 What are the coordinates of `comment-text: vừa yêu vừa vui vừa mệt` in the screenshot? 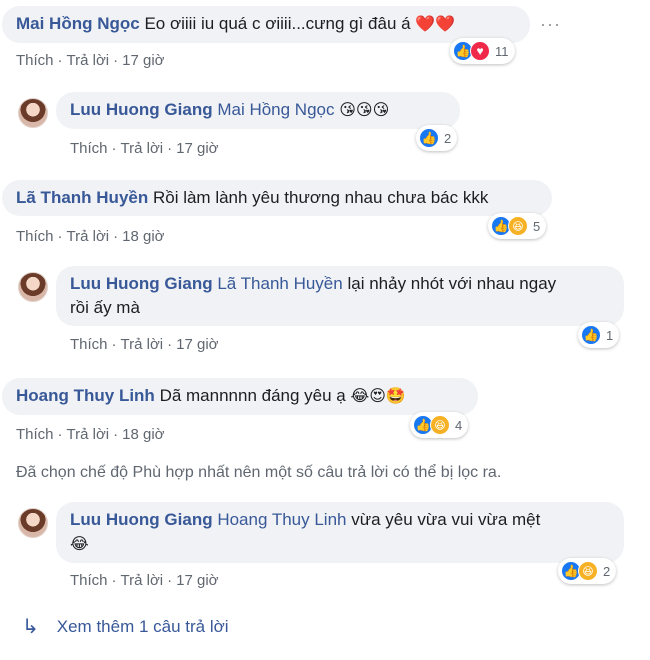 It's located at (446, 519).